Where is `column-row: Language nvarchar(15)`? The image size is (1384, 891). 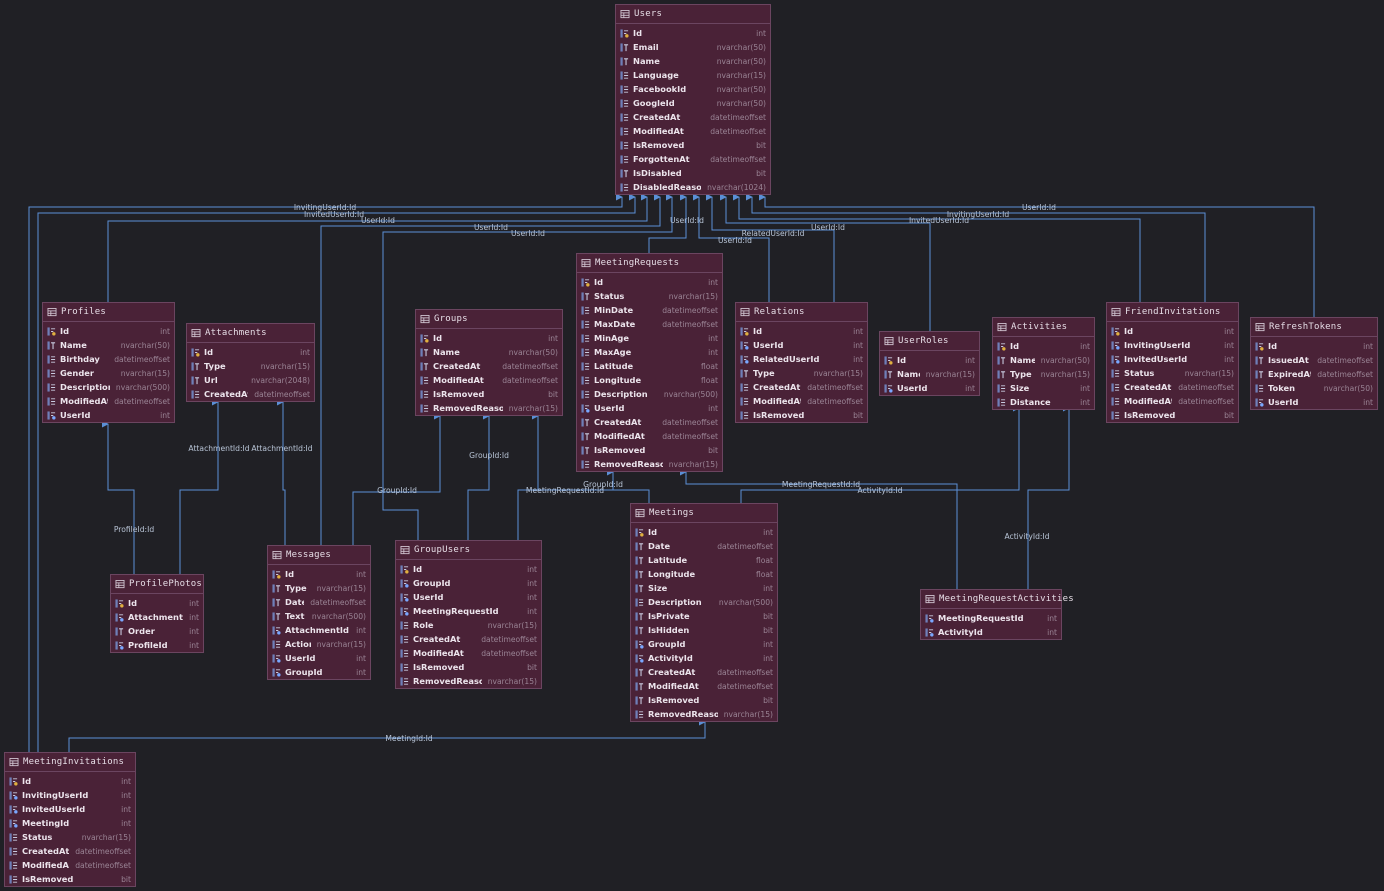 column-row: Language nvarchar(15) is located at coordinates (693, 75).